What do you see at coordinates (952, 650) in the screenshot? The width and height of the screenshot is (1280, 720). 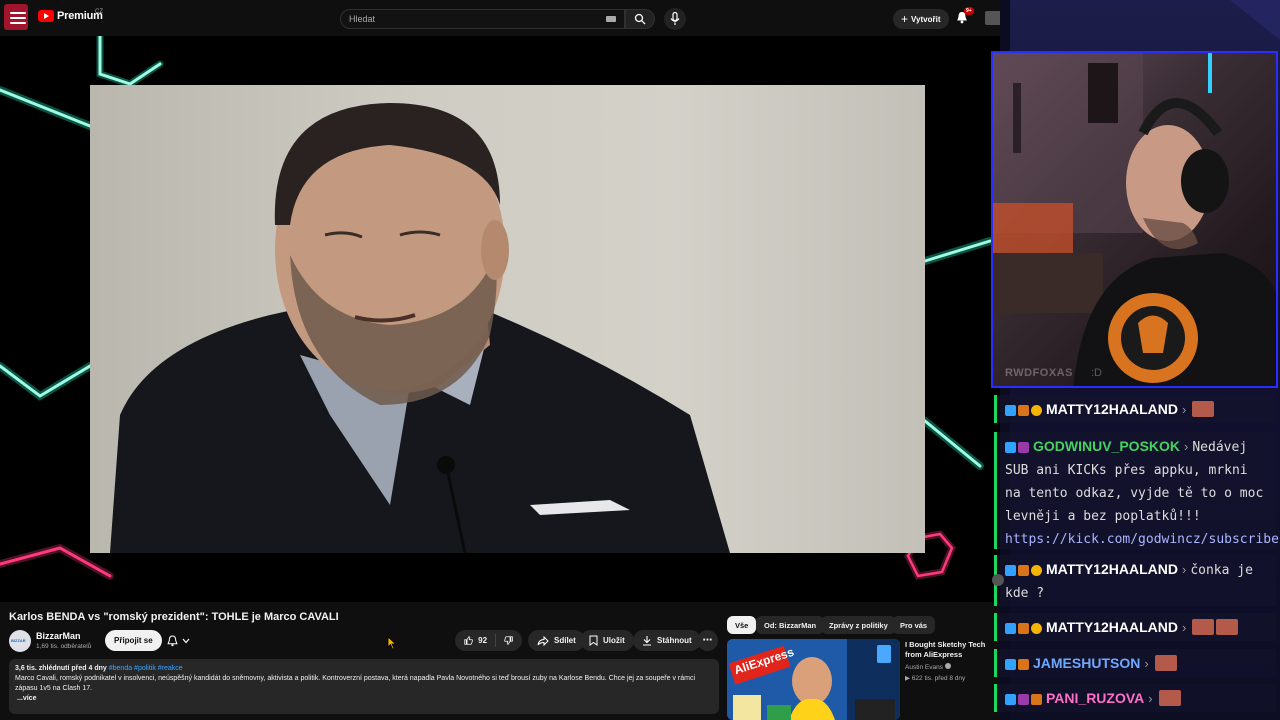 I see `related-video-title: I Bought Sketchy Tech from AliExpress` at bounding box center [952, 650].